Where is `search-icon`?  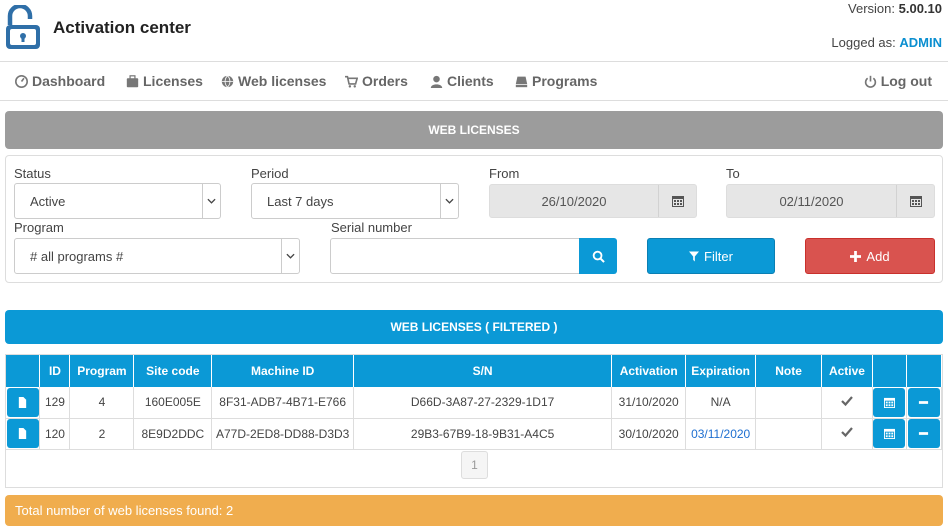
search-icon is located at coordinates (598, 256).